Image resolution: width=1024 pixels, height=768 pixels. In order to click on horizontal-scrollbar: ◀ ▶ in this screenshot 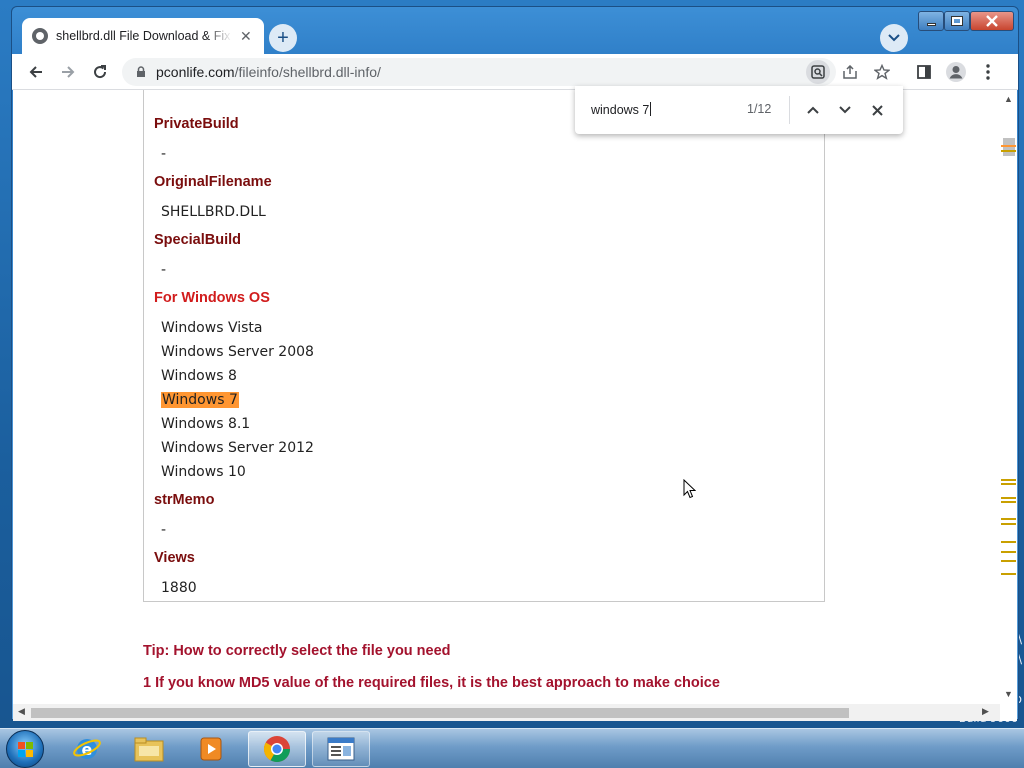, I will do `click(506, 712)`.